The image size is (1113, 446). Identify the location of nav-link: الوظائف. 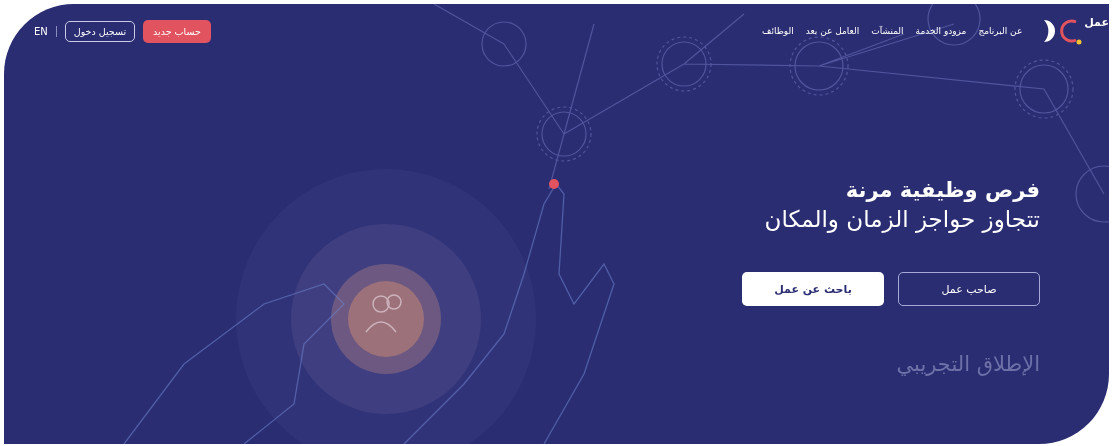
(778, 31).